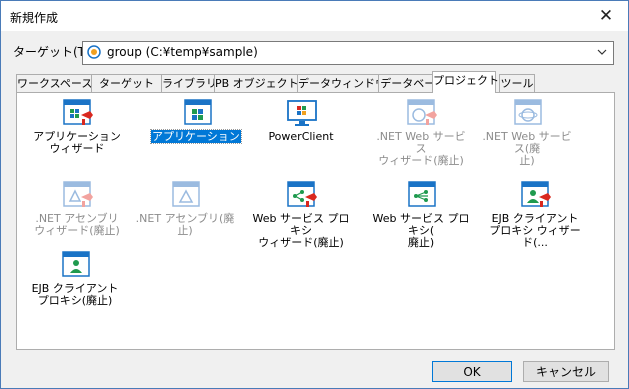 The height and width of the screenshot is (389, 629). Describe the element at coordinates (78, 194) in the screenshot. I see `dotnet-assembly-wizard-icon` at that location.